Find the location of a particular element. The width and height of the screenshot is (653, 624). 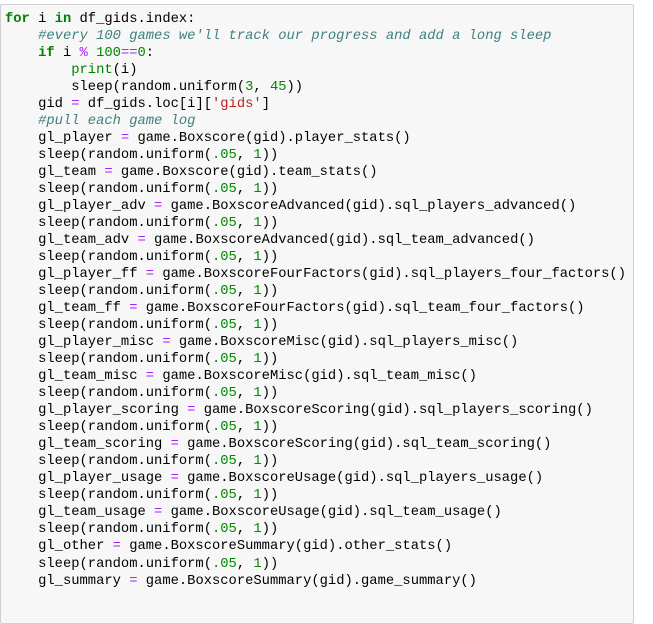

code-text: gl_player_adv is located at coordinates (80, 207).